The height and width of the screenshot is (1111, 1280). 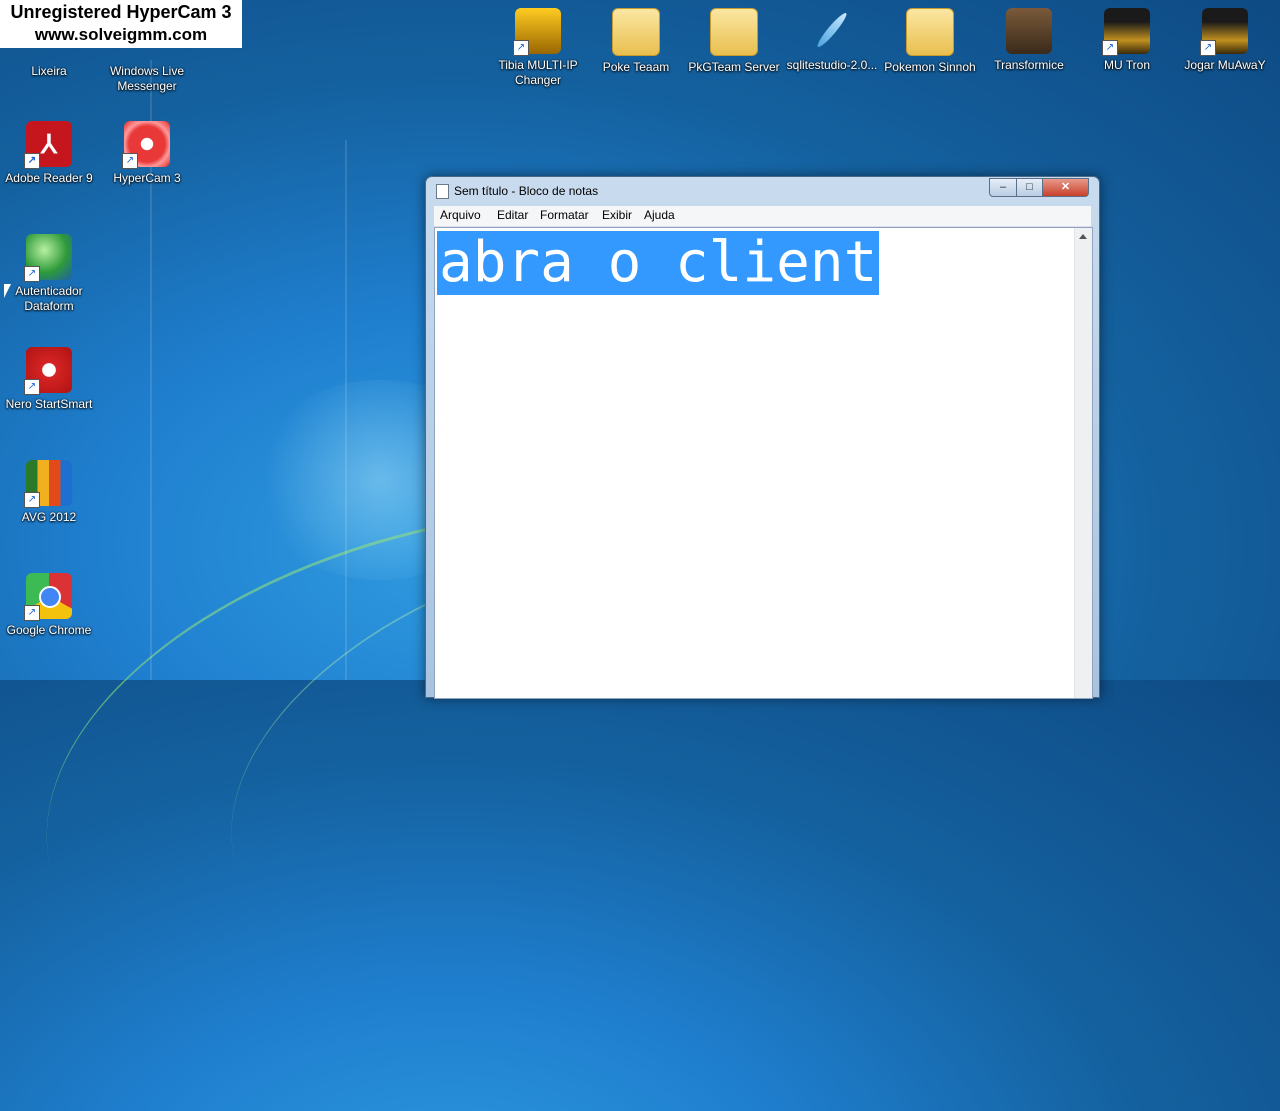 I want to click on icon-label: Pokemon Sinnoh, so click(x=930, y=67).